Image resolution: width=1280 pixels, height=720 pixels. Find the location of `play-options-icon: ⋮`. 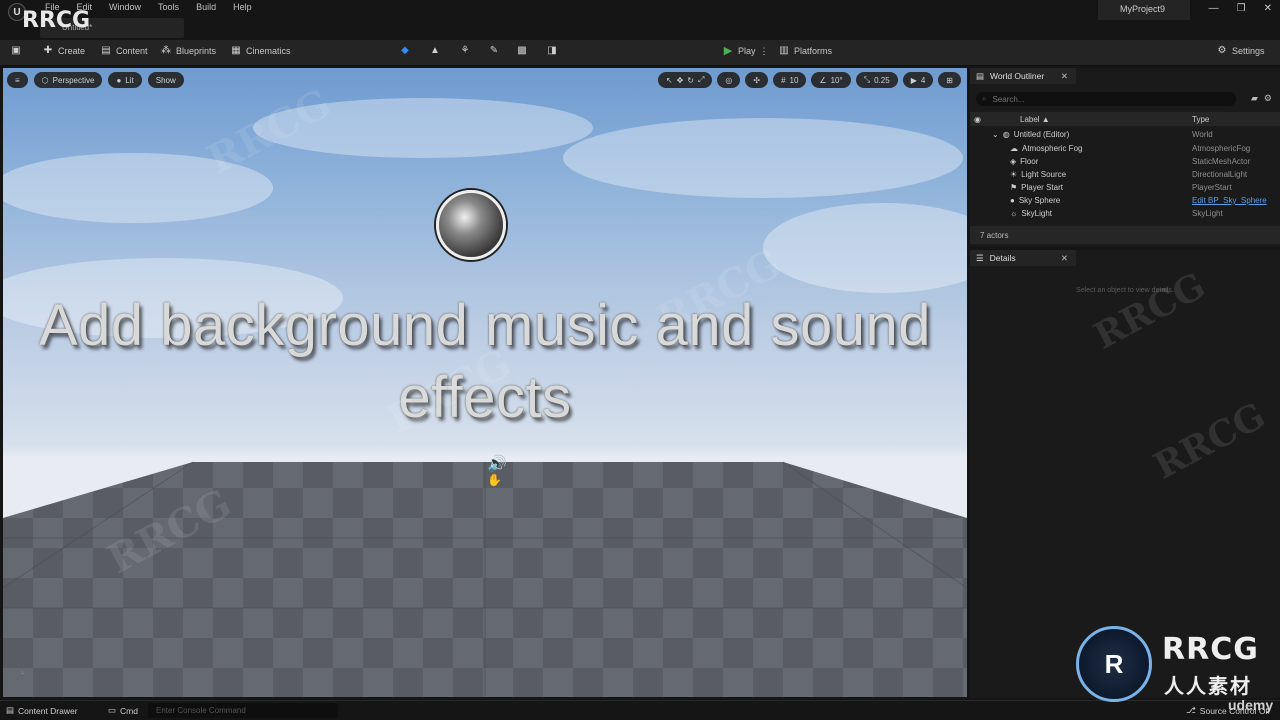

play-options-icon: ⋮ is located at coordinates (764, 51).